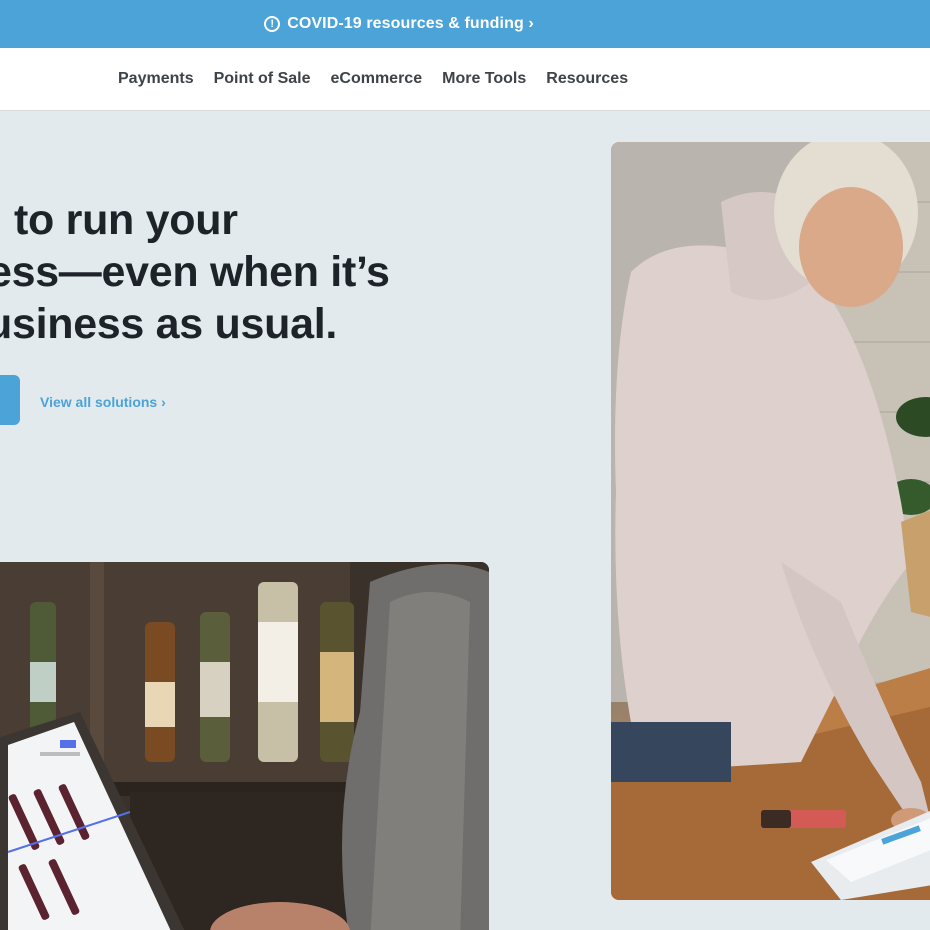  I want to click on nav-item-more-tools: More Tools, so click(484, 79).